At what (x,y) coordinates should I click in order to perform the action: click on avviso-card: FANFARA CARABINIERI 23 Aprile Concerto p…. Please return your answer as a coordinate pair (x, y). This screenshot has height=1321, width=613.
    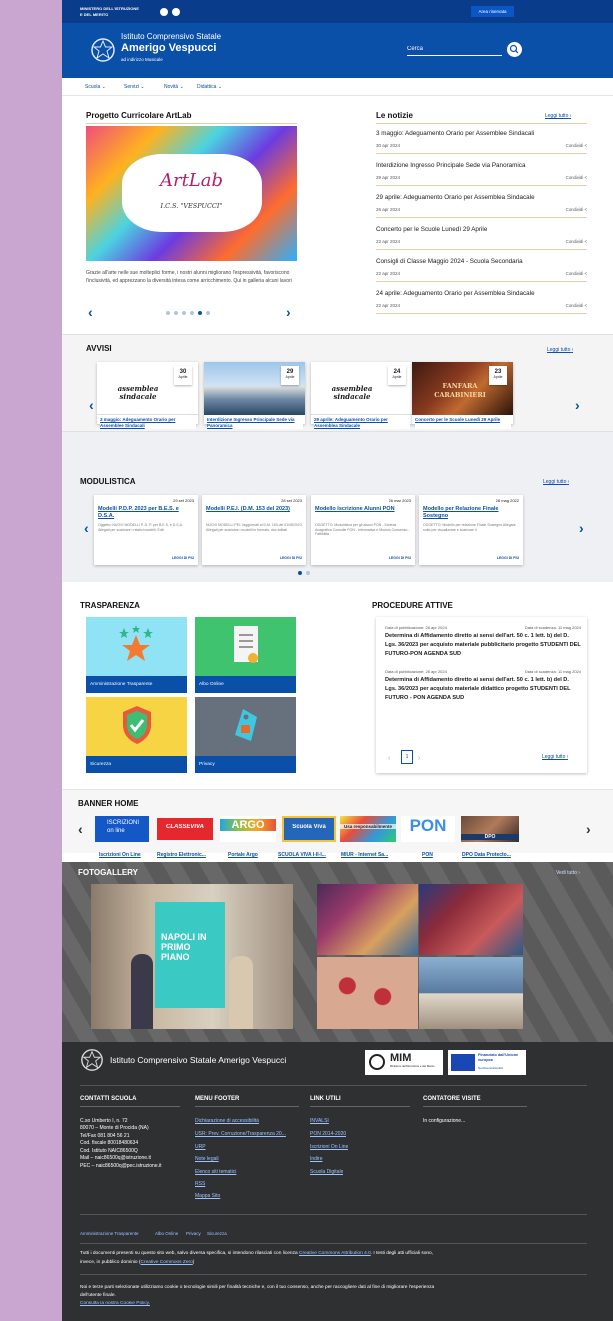
    Looking at the image, I should click on (462, 395).